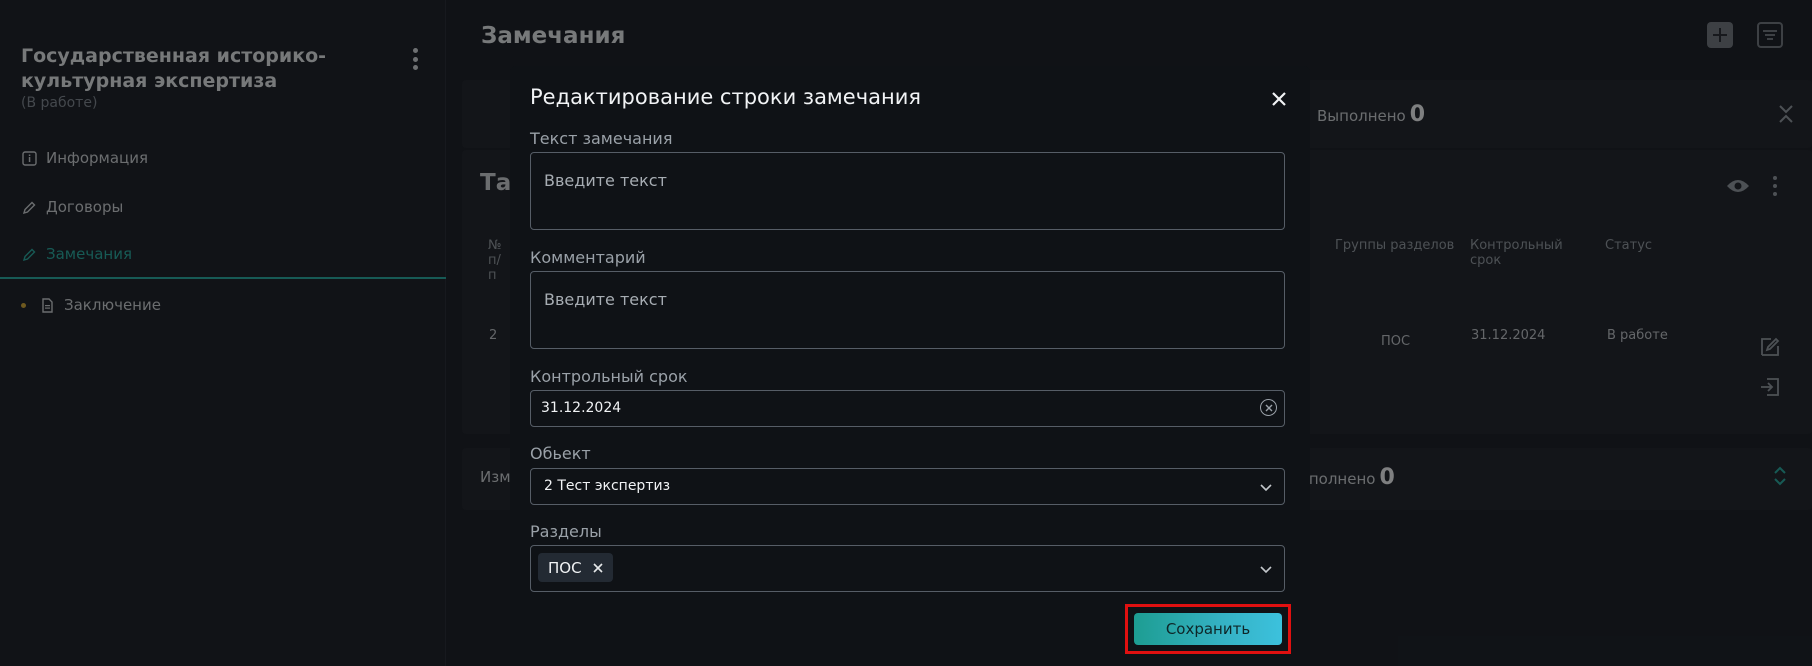 Image resolution: width=1812 pixels, height=666 pixels. Describe the element at coordinates (907, 486) in the screenshot. I see `object-select: 2 Тест экспертиз` at that location.